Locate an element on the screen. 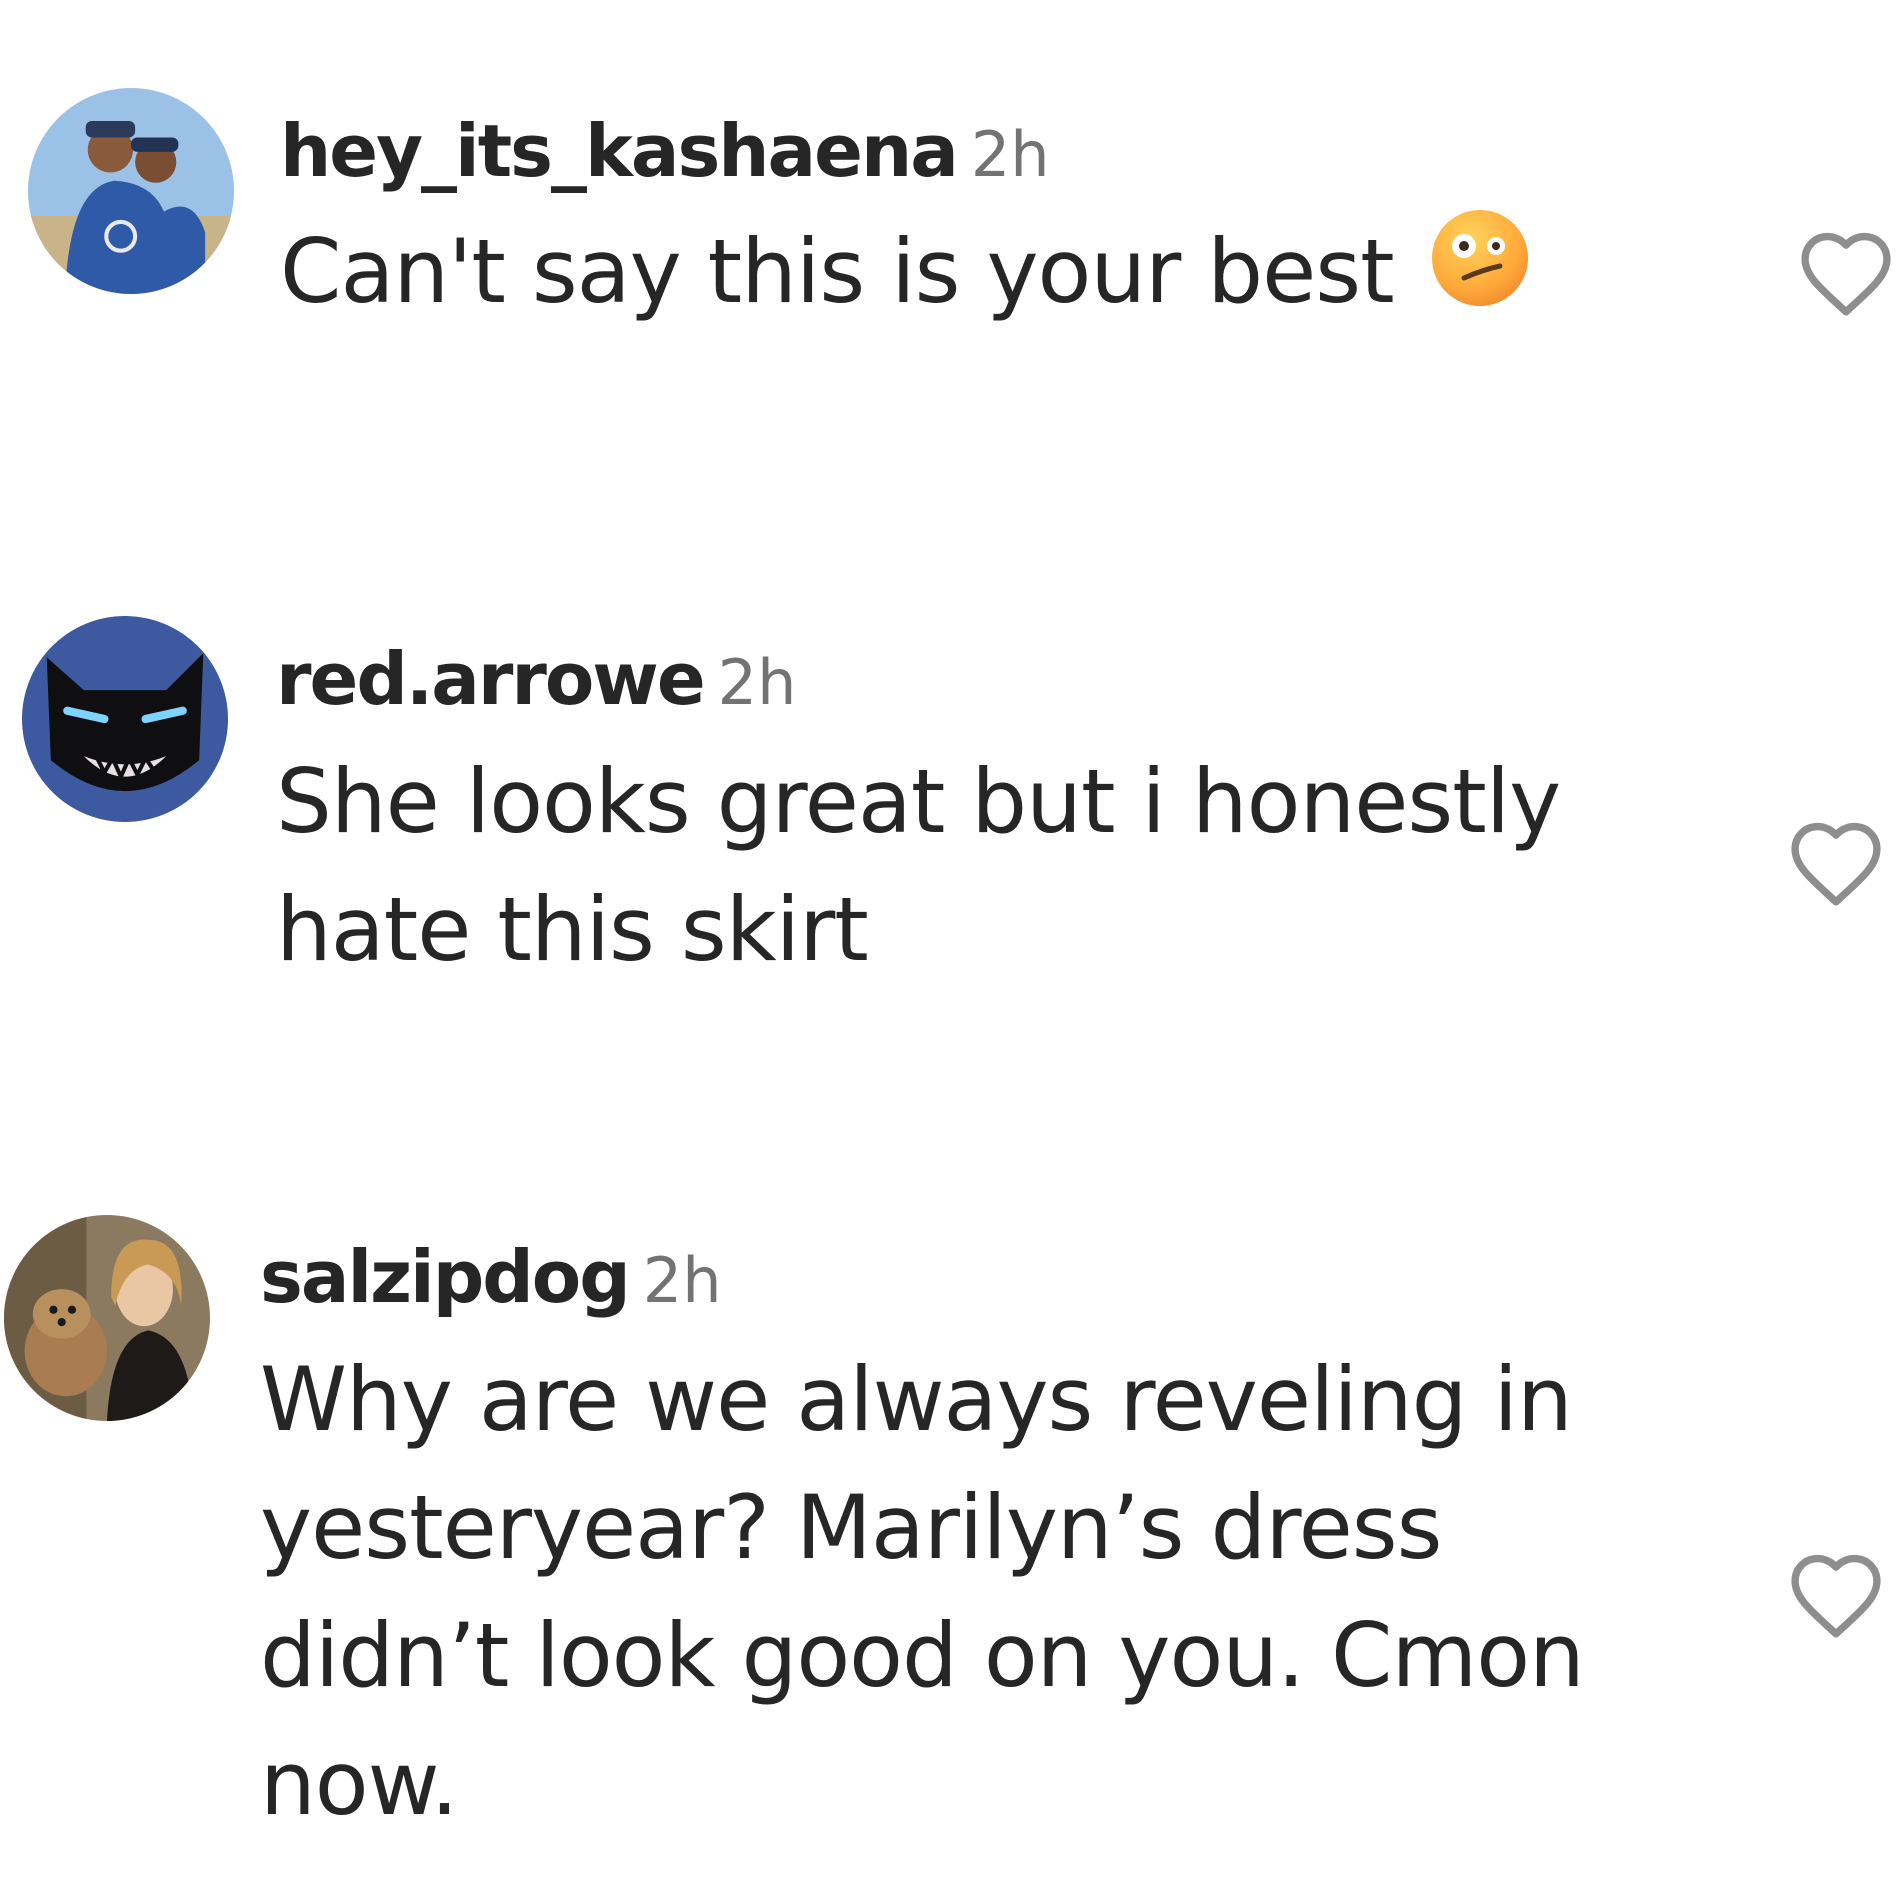 This screenshot has height=1900, width=1900. comment-header: salzipdog 2h is located at coordinates (491, 1277).